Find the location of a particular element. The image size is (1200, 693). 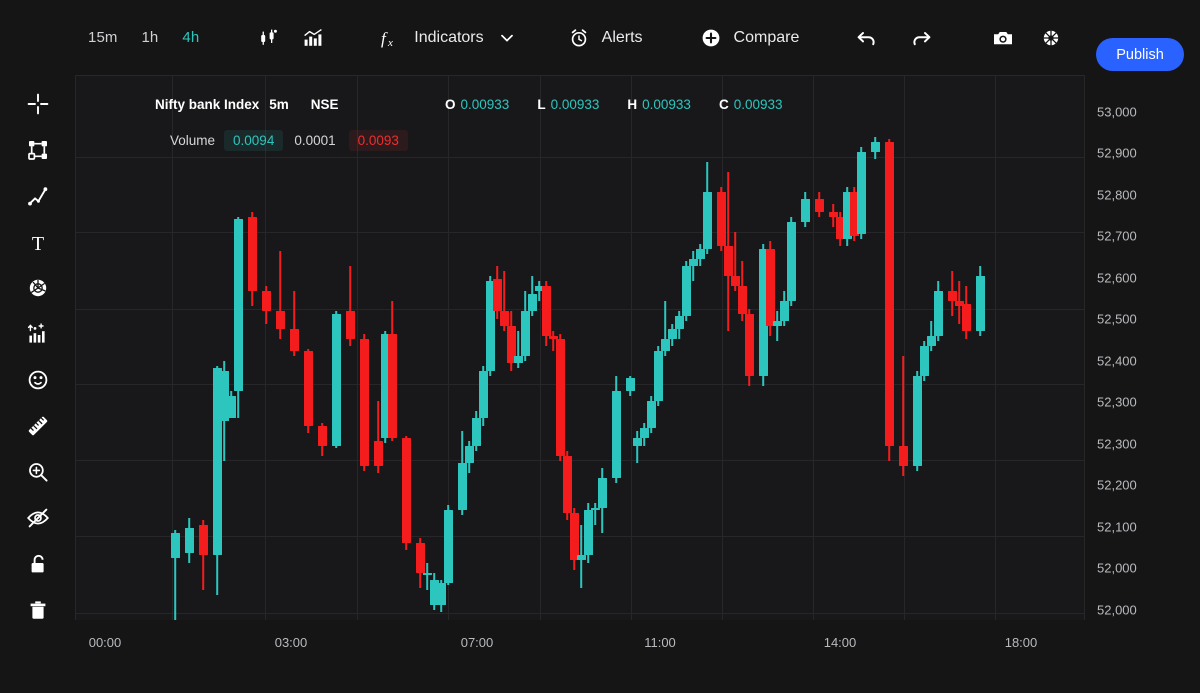

price-axis-tick: 52,100 is located at coordinates (1117, 527).